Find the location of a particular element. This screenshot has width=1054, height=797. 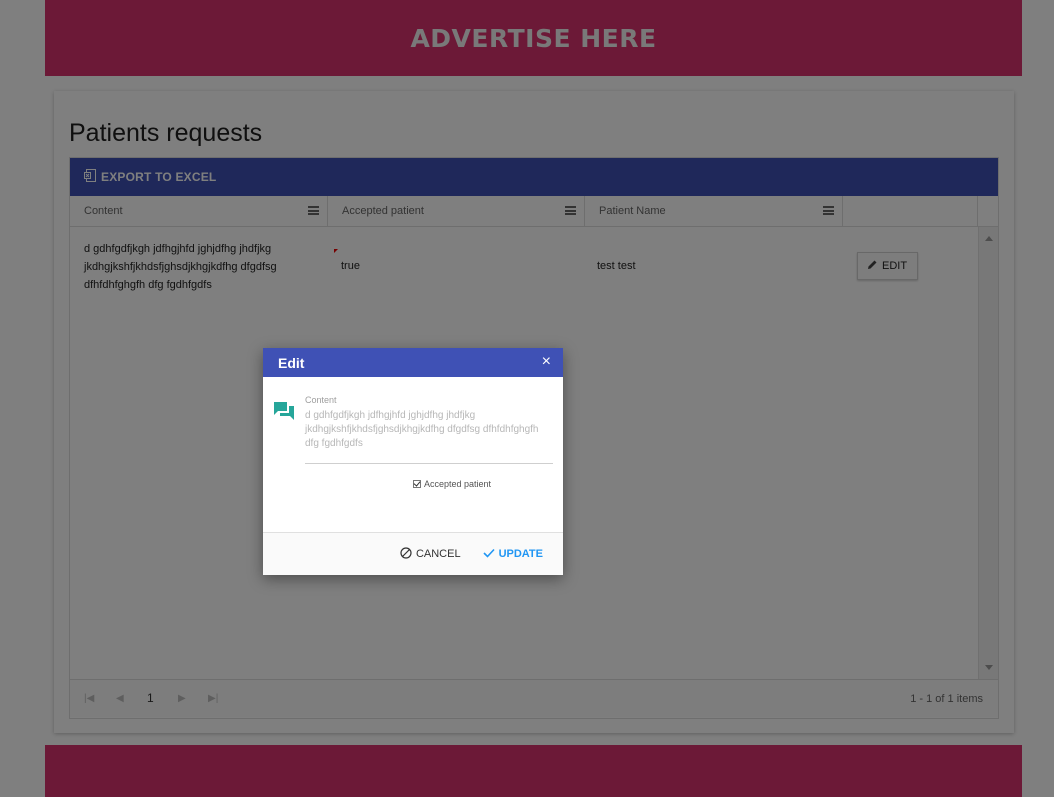

dialog-footer: CANCEL UPDATE is located at coordinates (413, 553).